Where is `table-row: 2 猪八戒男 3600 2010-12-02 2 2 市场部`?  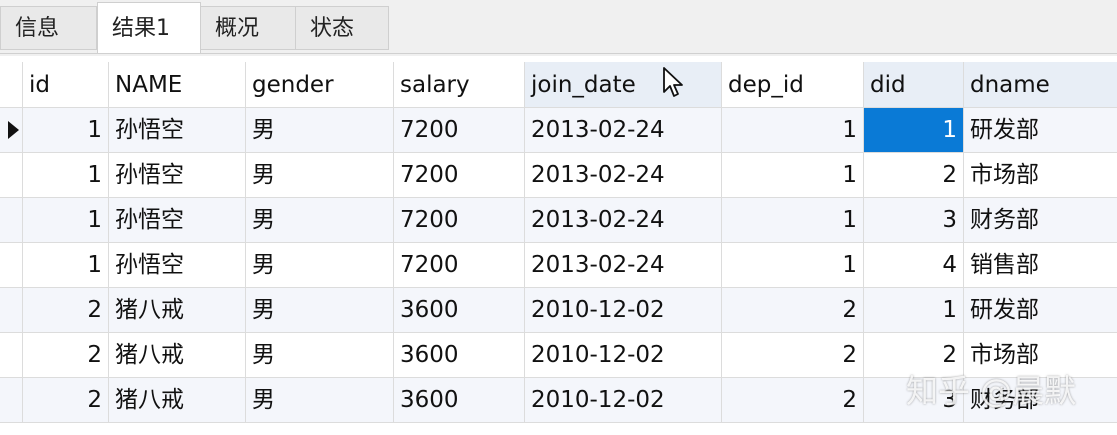
table-row: 2 猪八戒男 3600 2010-12-02 2 2 市场部 is located at coordinates (558, 355).